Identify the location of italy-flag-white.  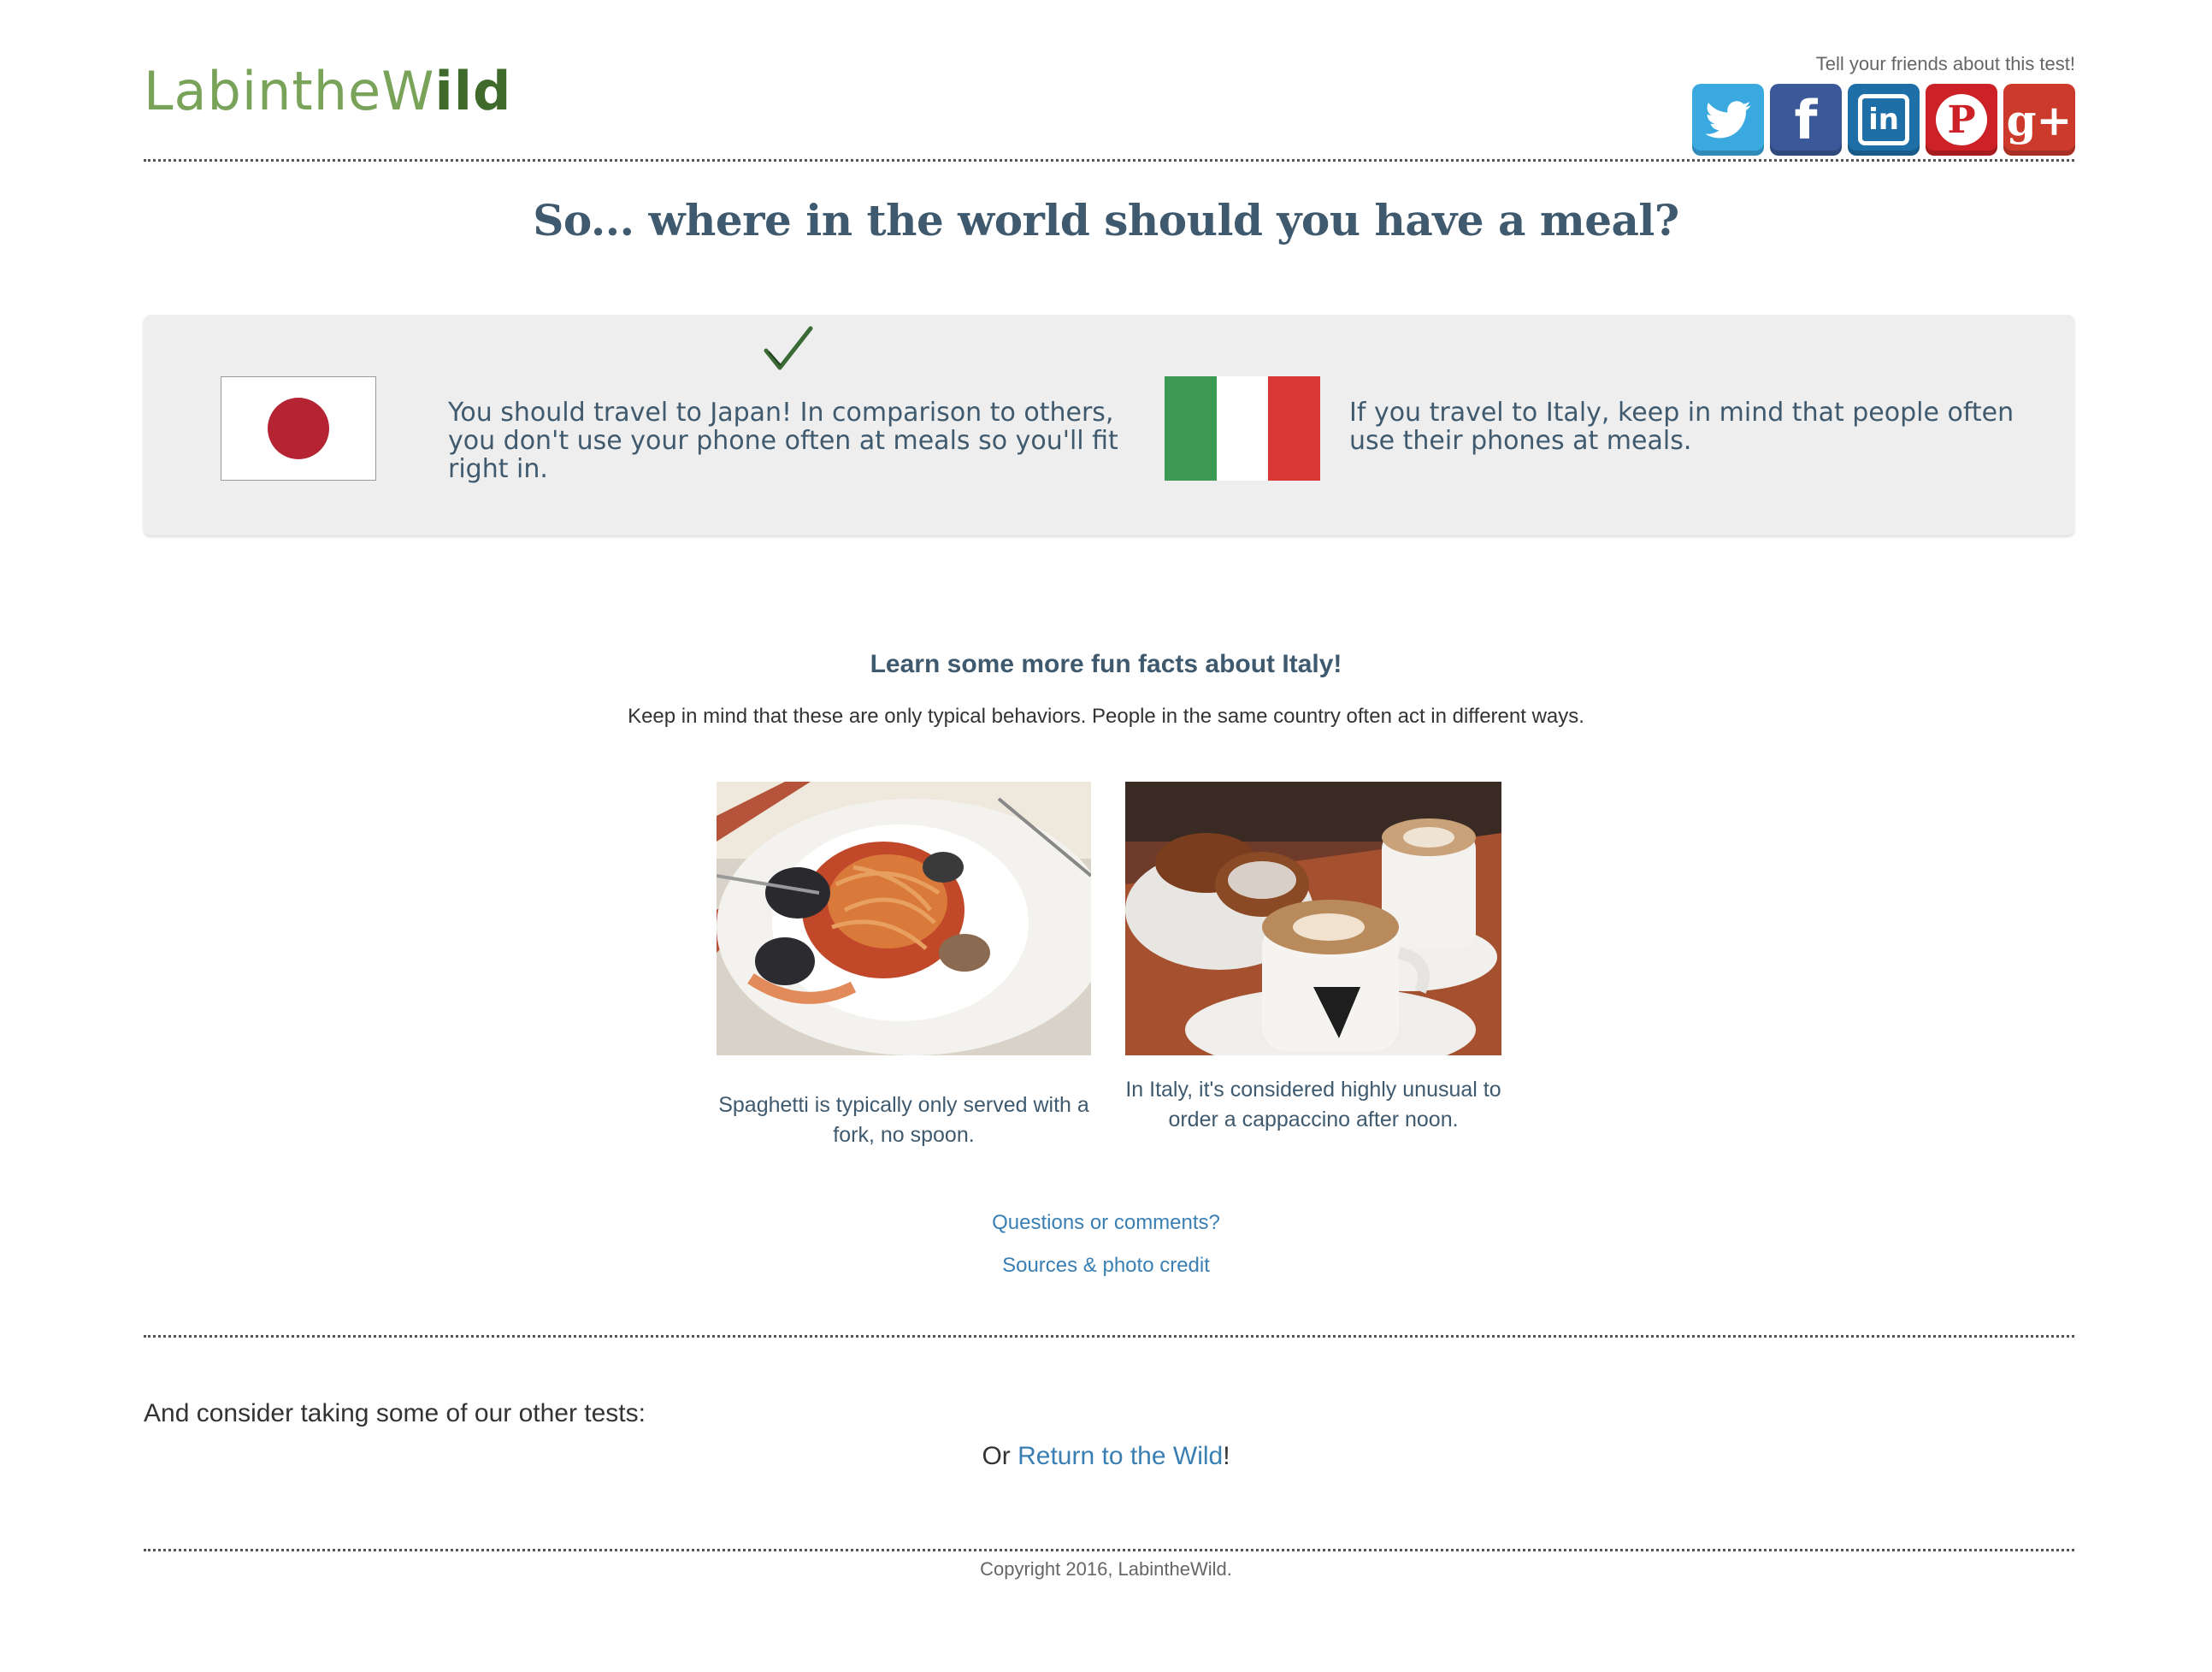
(1242, 428).